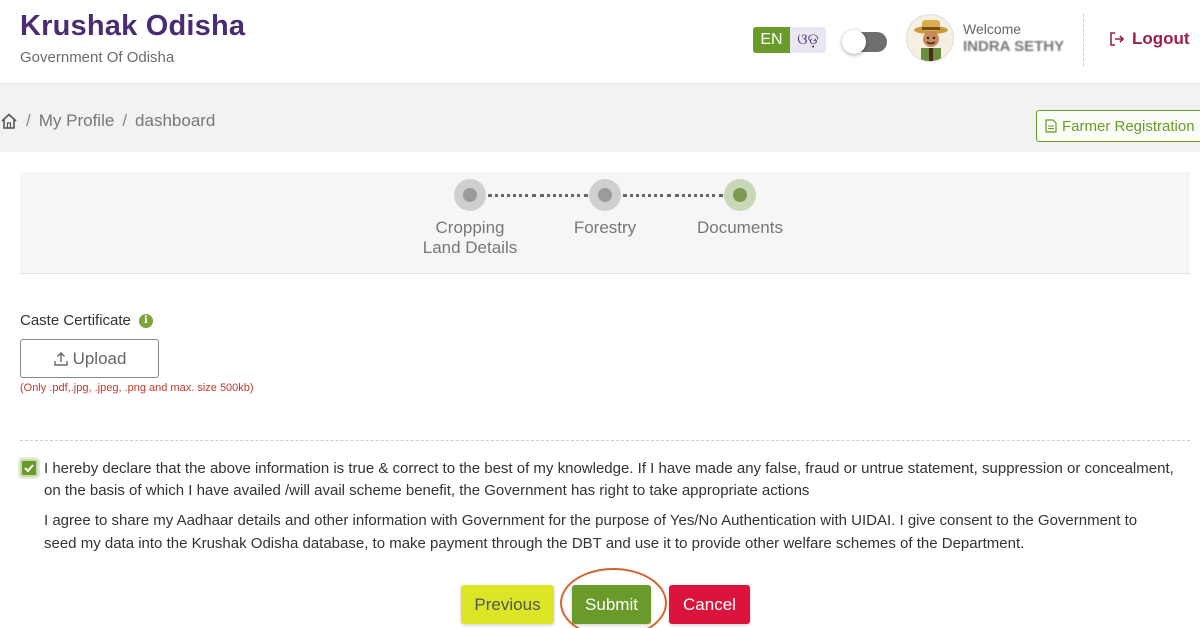 The width and height of the screenshot is (1200, 628). Describe the element at coordinates (992, 29) in the screenshot. I see `welcome-label: Welcome` at that location.